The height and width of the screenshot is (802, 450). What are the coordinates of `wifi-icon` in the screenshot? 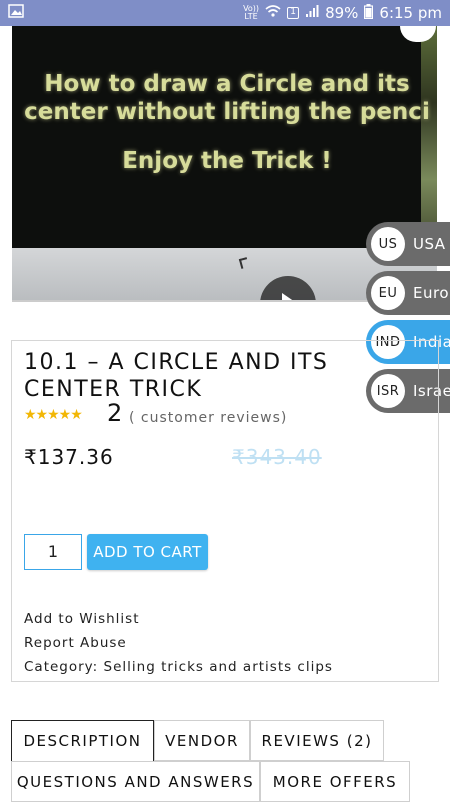 It's located at (273, 13).